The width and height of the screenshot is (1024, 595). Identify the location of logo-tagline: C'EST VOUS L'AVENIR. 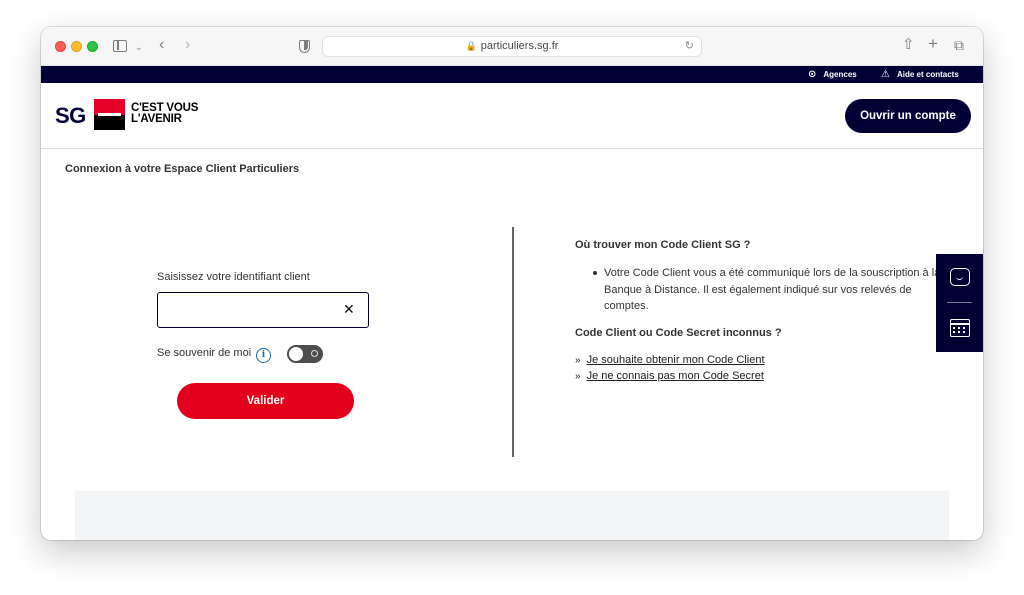
(164, 113).